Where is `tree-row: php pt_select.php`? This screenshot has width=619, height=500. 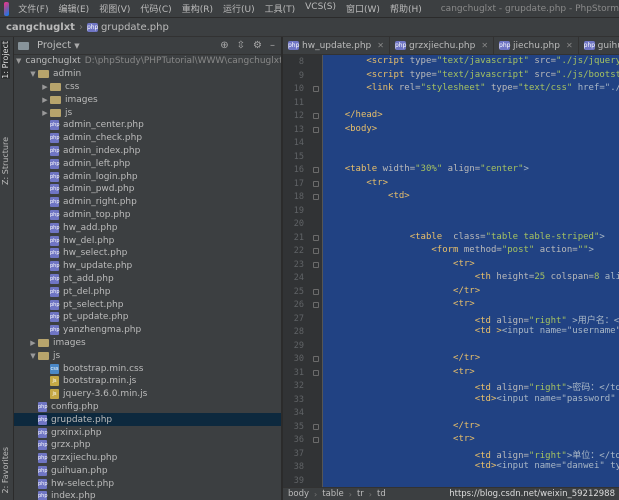 tree-row: php pt_select.php is located at coordinates (147, 304).